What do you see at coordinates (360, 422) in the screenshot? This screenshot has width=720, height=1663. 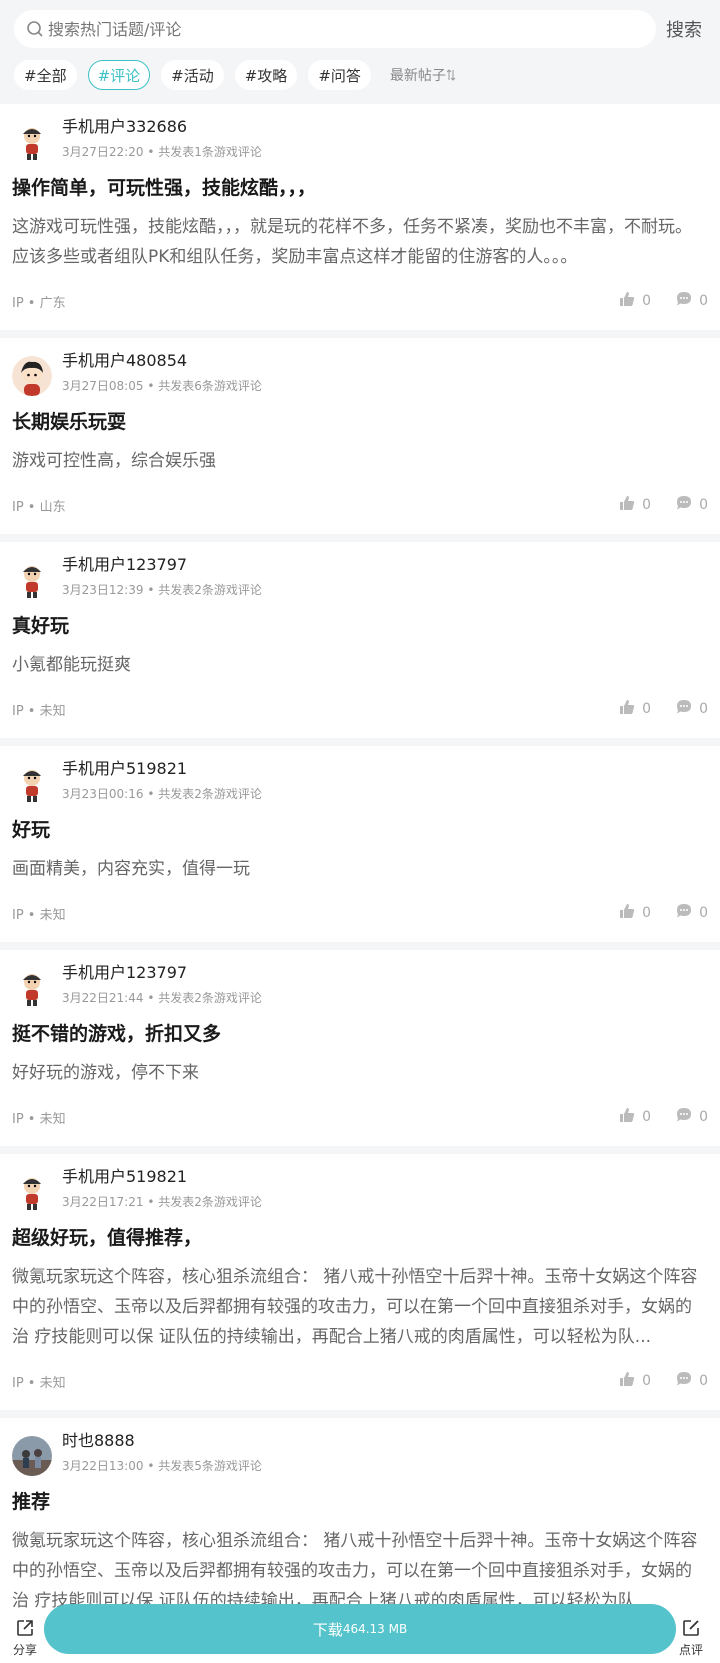 I see `post-title: 长期娱乐玩耍` at bounding box center [360, 422].